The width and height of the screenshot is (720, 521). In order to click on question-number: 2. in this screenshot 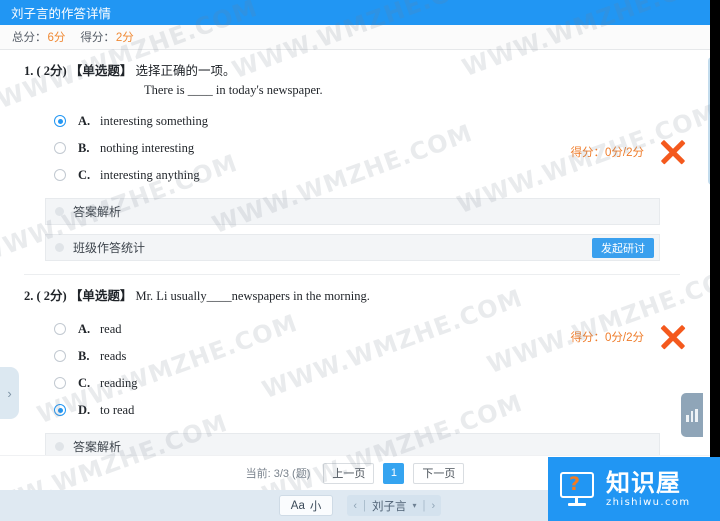, I will do `click(29, 295)`.